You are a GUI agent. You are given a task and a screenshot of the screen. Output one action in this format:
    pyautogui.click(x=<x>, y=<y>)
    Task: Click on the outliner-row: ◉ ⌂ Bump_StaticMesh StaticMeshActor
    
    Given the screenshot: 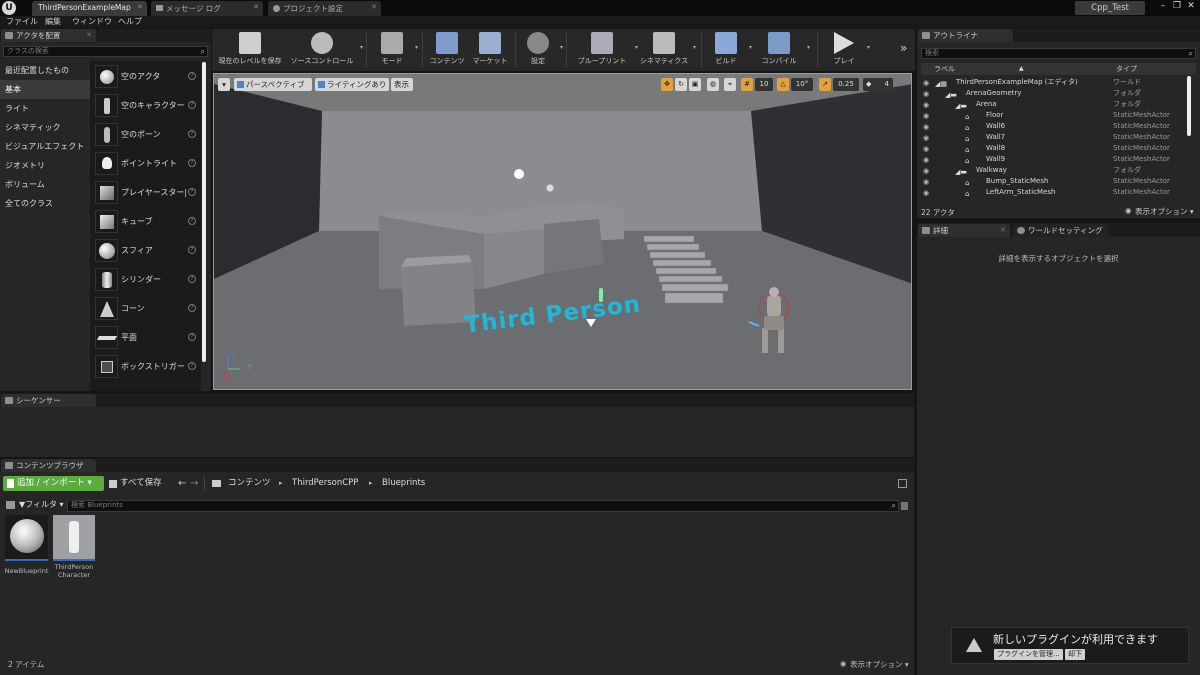 What is the action you would take?
    pyautogui.click(x=1053, y=181)
    